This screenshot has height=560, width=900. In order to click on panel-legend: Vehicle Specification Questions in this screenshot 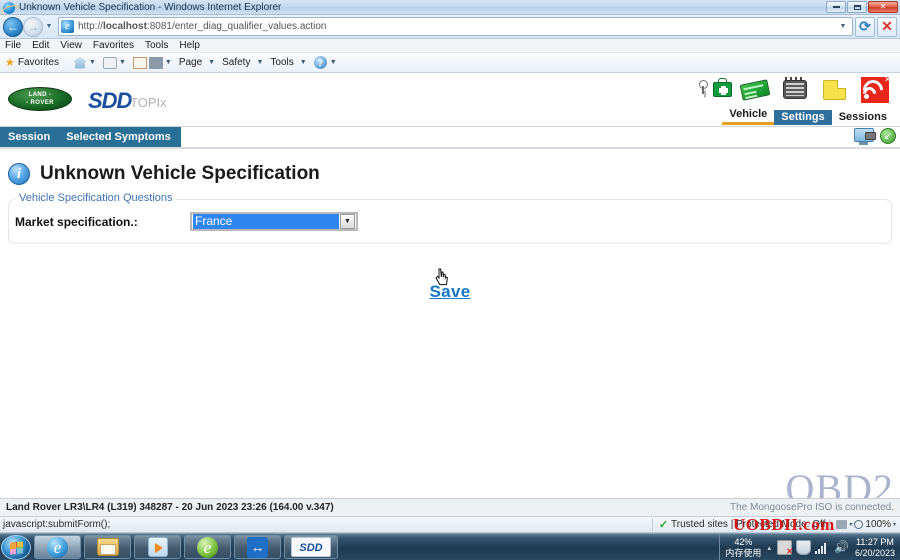, I will do `click(96, 198)`.